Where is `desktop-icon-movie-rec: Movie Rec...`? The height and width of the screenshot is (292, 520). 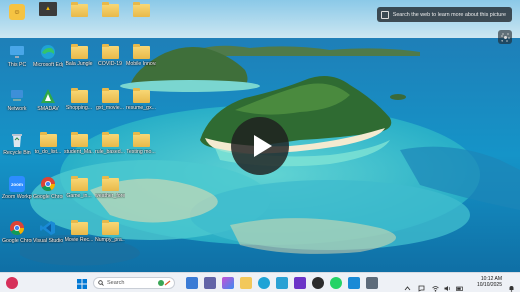
desktop-icon-movie-rec: Movie Rec... is located at coordinates (79, 231).